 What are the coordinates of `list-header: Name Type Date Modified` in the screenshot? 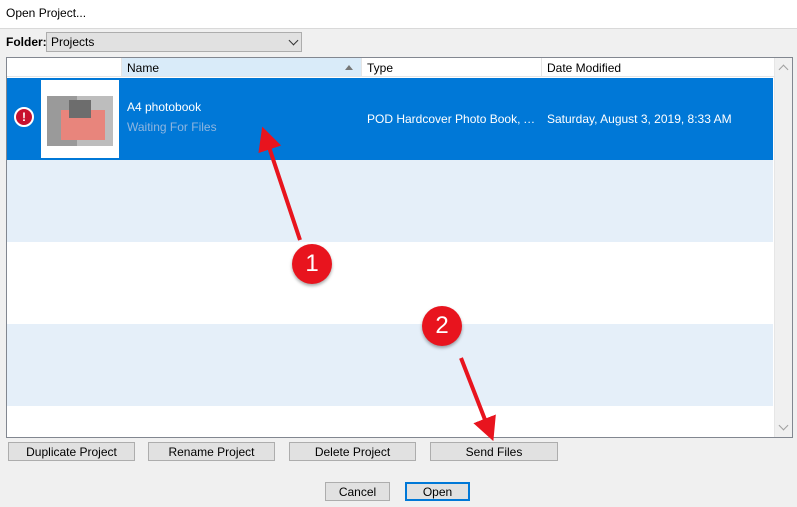 It's located at (391, 68).